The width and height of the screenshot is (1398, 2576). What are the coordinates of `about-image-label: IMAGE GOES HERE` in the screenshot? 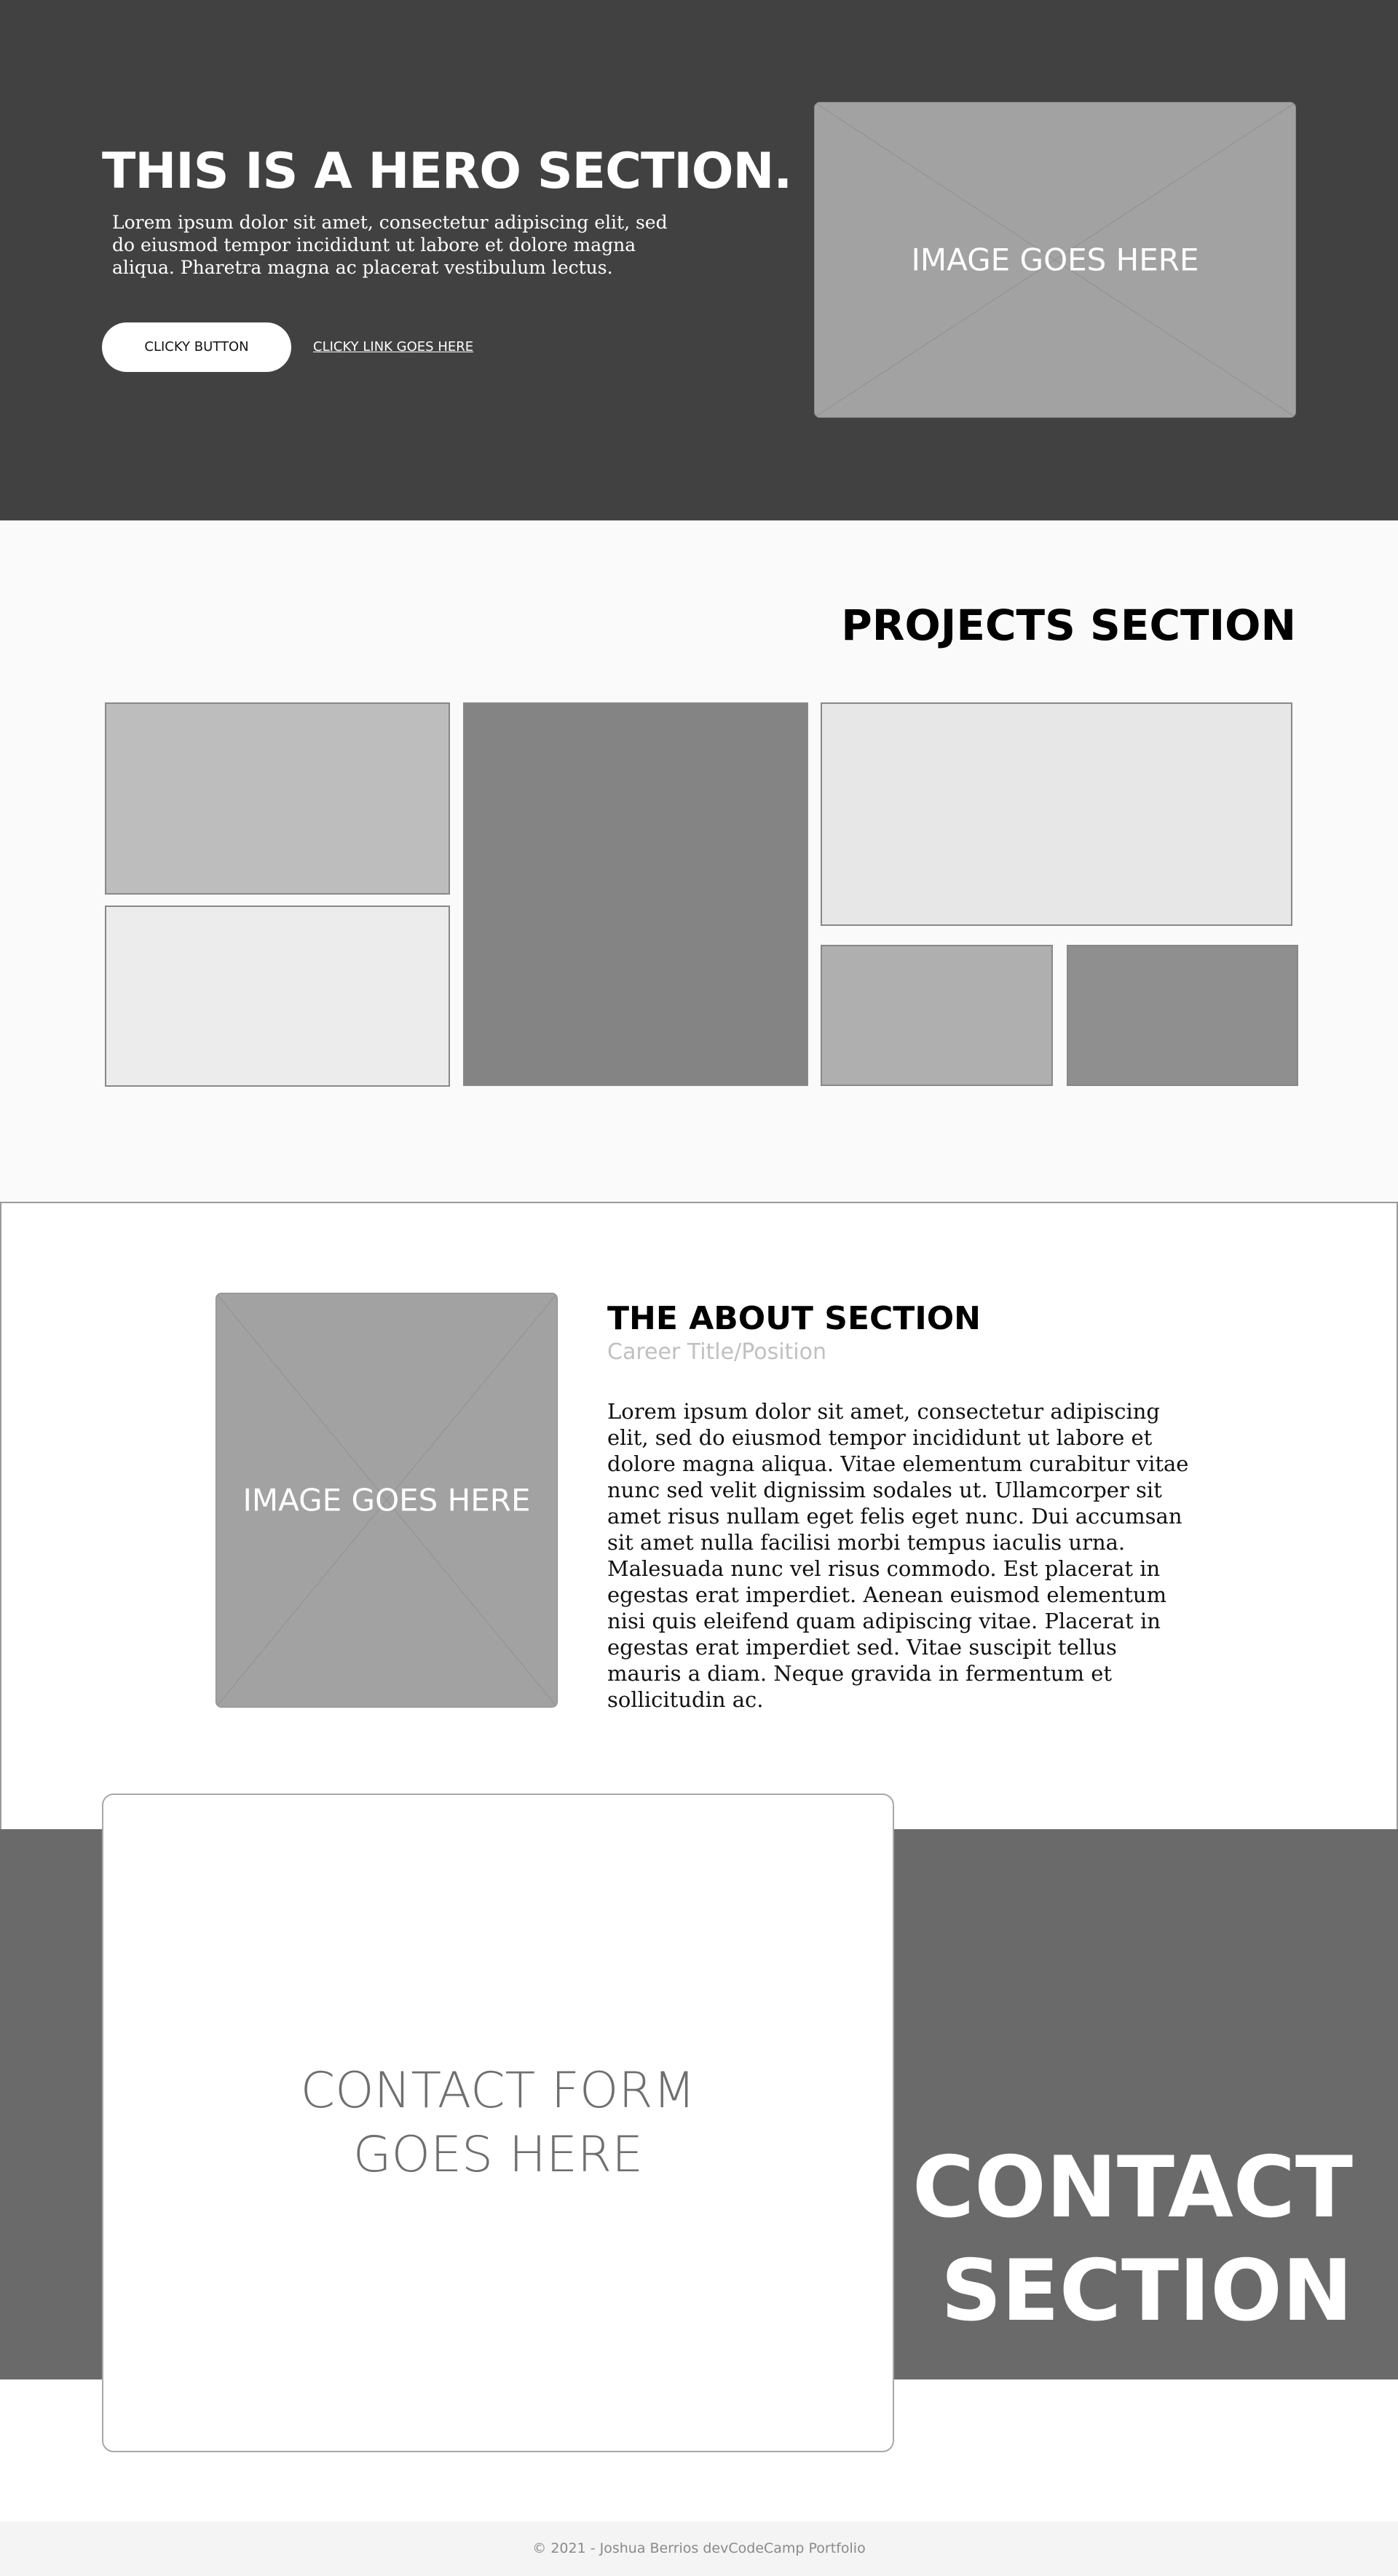 It's located at (386, 1500).